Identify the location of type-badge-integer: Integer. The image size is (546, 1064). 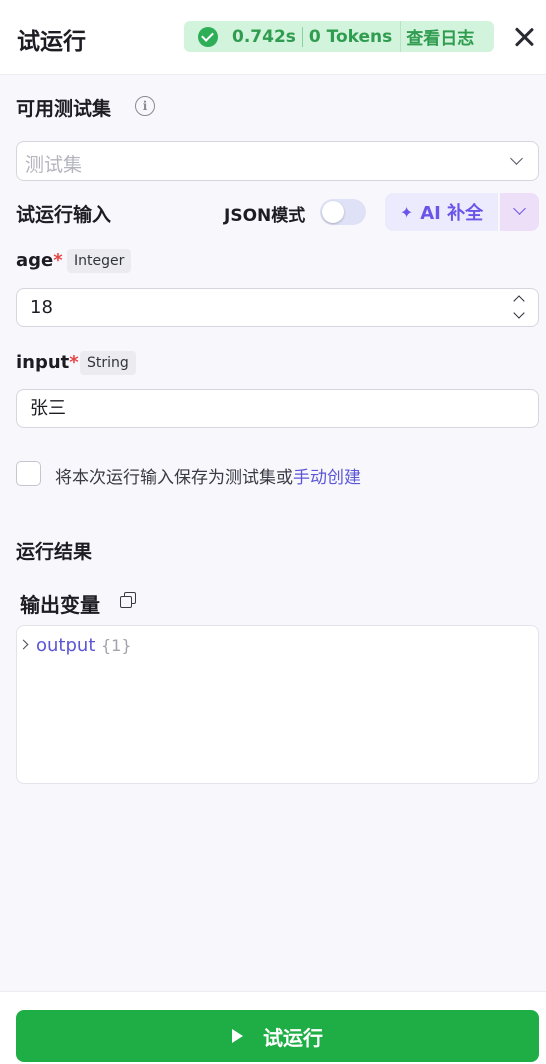
(99, 261).